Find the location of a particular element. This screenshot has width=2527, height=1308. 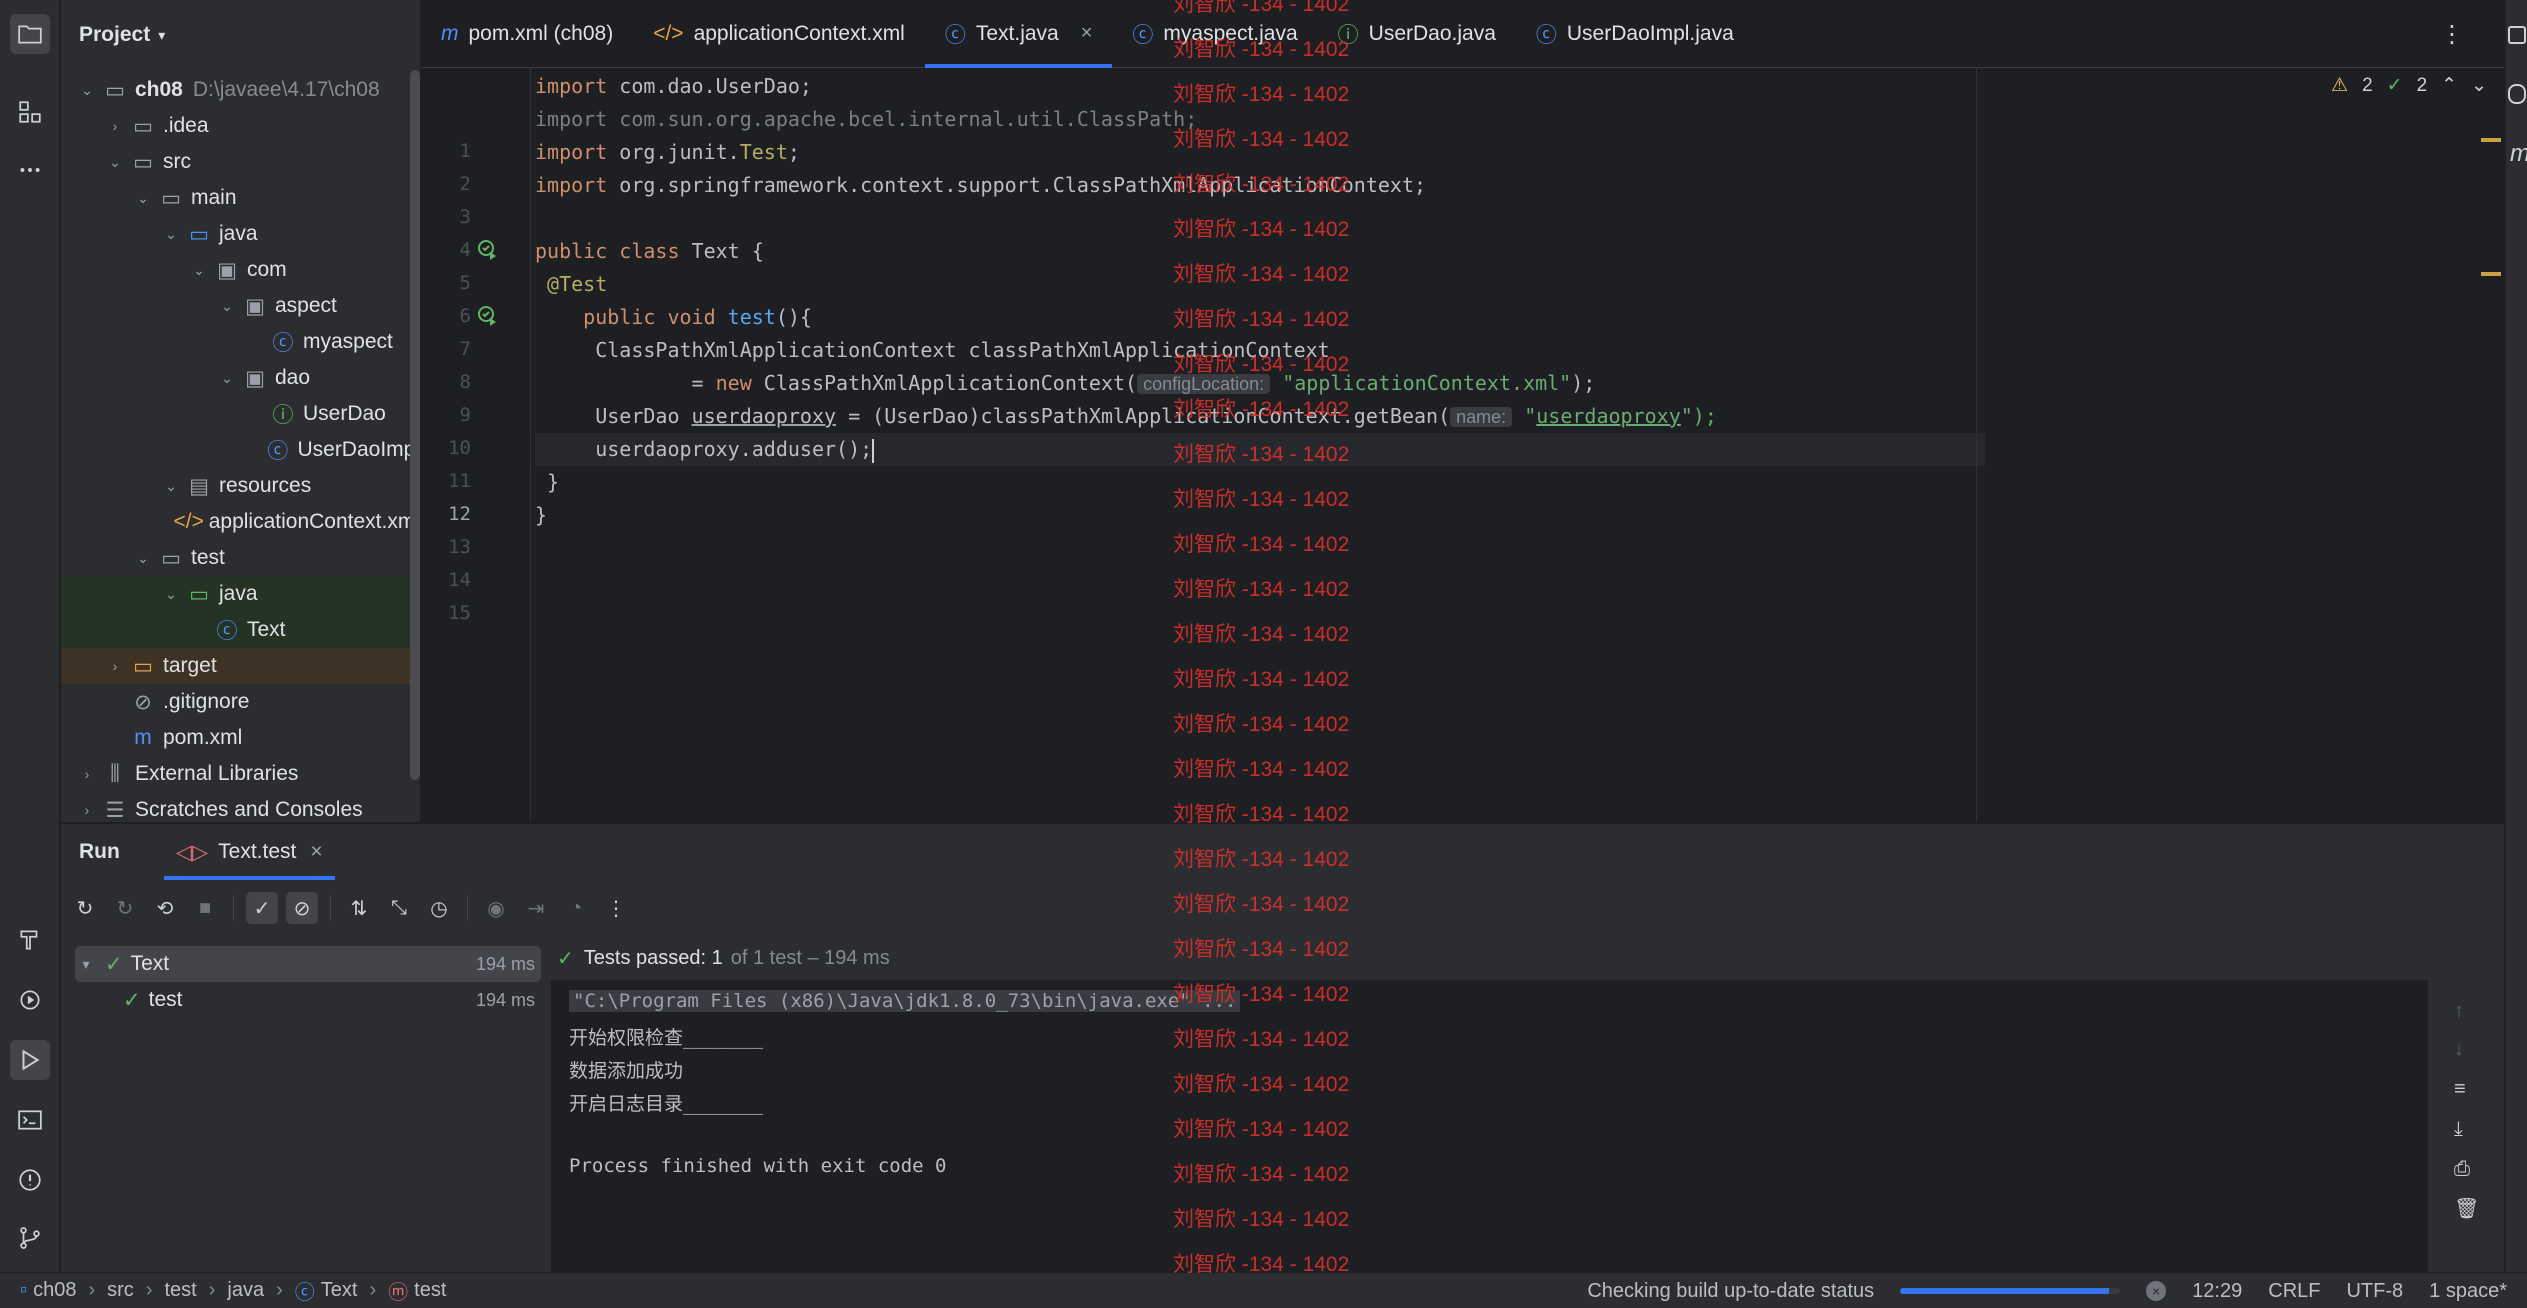

tree-item: › ▭ .idea is located at coordinates (240, 126).